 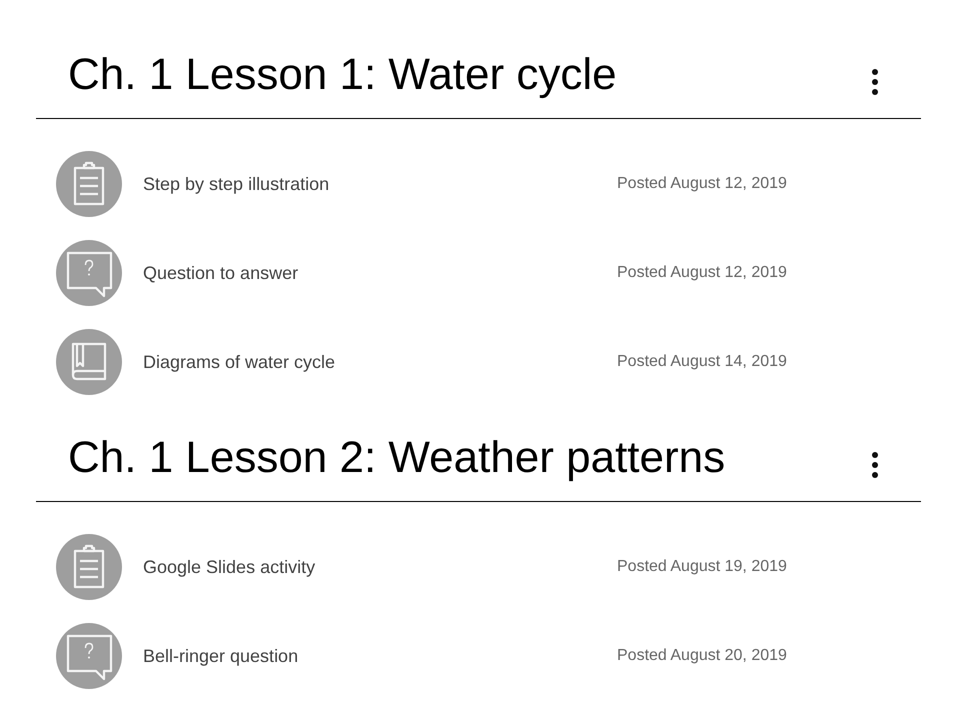 I want to click on section-title: Ch. 1 Lesson 1: Water cycle, so click(x=342, y=75).